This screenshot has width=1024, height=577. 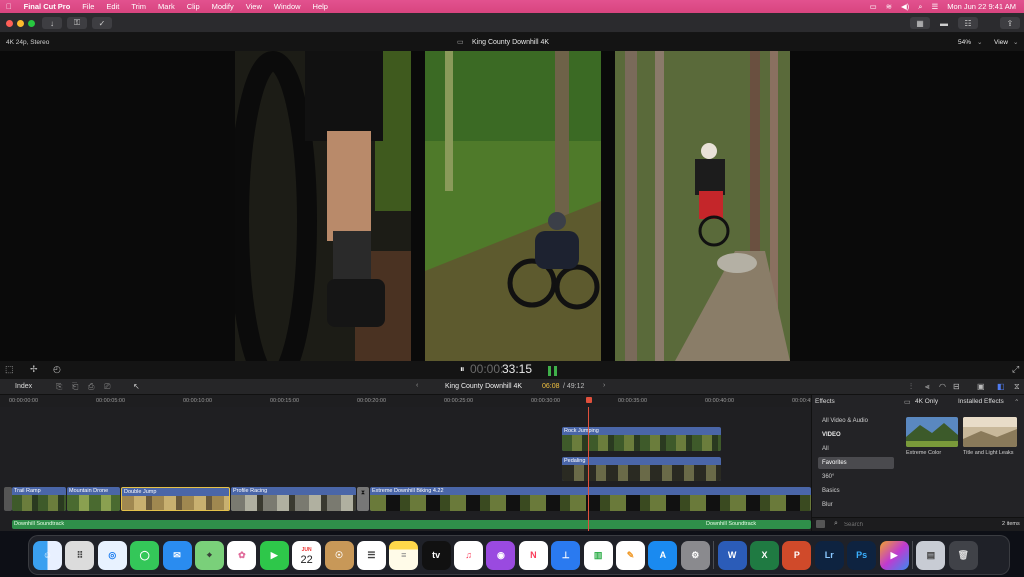 I want to click on index-button: Index, so click(x=23, y=386).